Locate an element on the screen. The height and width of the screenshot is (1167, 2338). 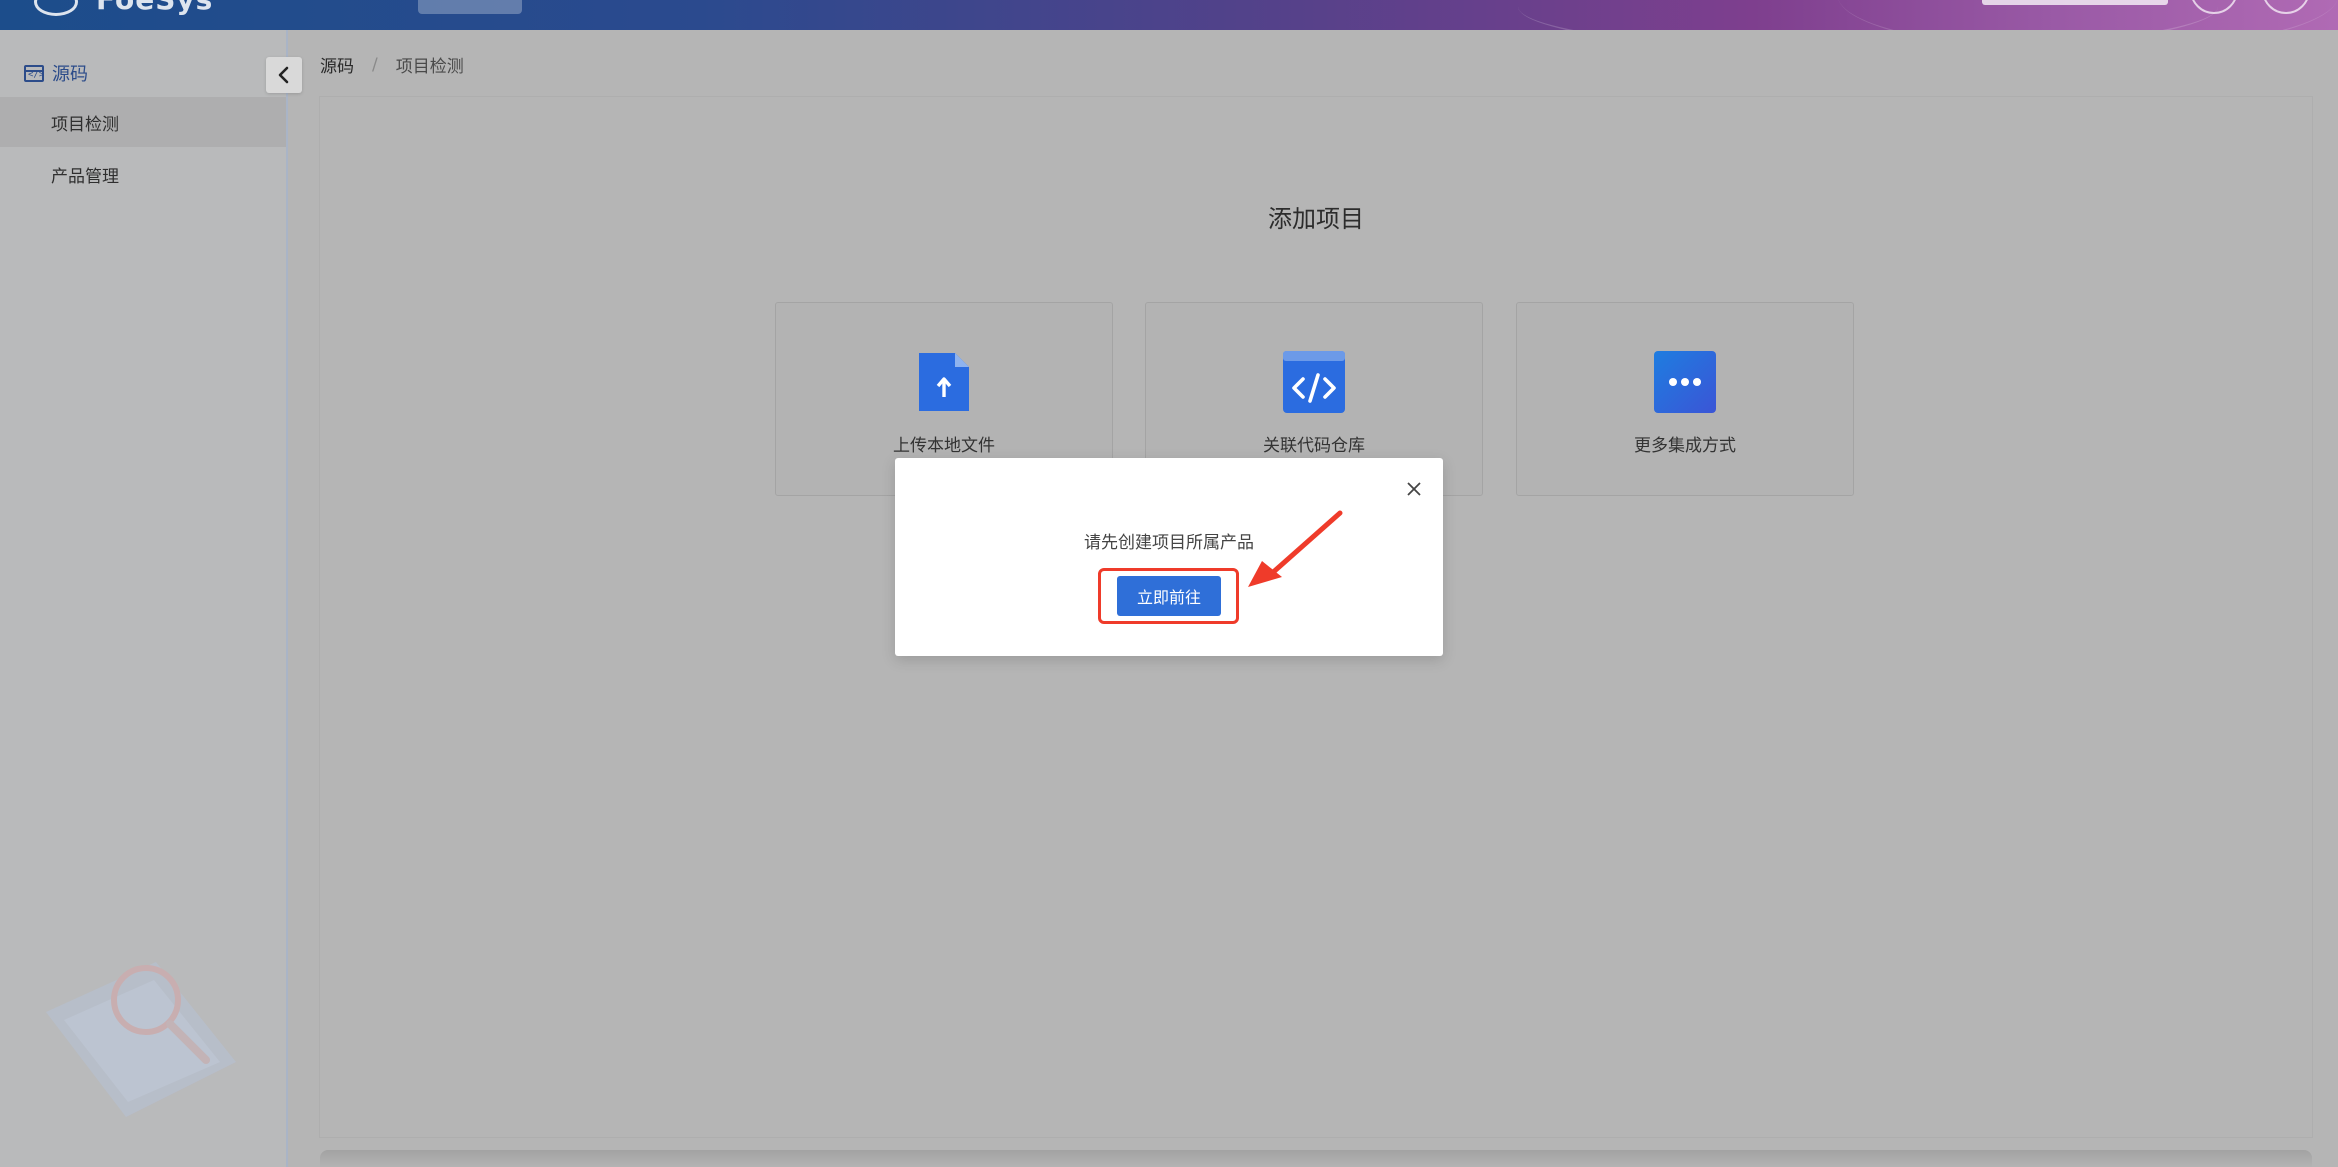
close-icon is located at coordinates (1414, 489).